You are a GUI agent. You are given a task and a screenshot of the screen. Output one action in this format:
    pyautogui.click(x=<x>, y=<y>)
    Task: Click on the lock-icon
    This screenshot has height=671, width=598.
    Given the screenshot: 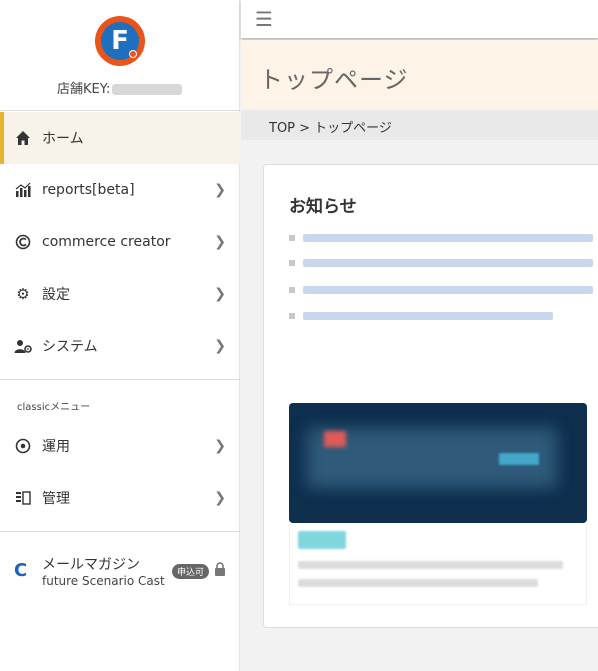 What is the action you would take?
    pyautogui.click(x=220, y=571)
    